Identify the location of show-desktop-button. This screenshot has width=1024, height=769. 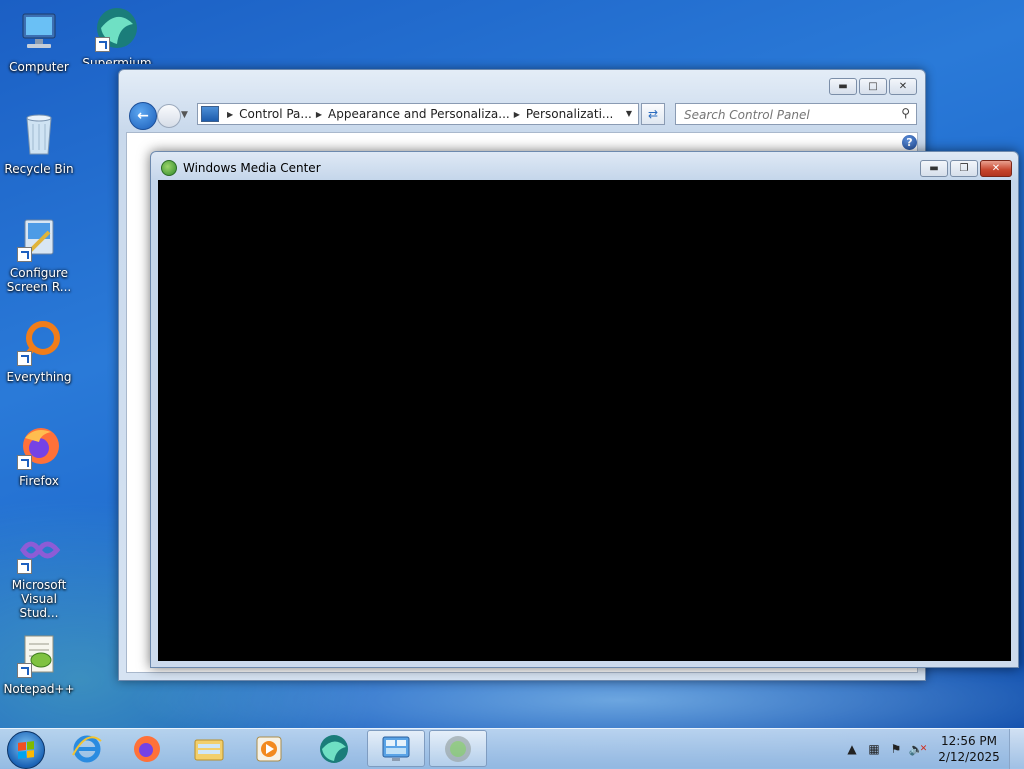
(1016, 749).